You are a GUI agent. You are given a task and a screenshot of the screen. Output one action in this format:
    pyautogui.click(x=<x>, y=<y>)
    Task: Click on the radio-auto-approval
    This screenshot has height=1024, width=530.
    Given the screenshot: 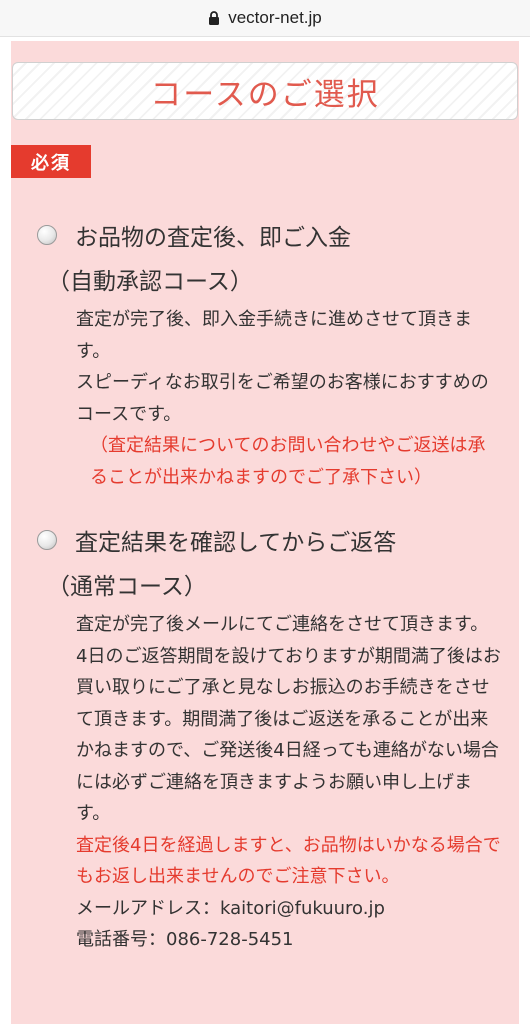 What is the action you would take?
    pyautogui.click(x=47, y=235)
    